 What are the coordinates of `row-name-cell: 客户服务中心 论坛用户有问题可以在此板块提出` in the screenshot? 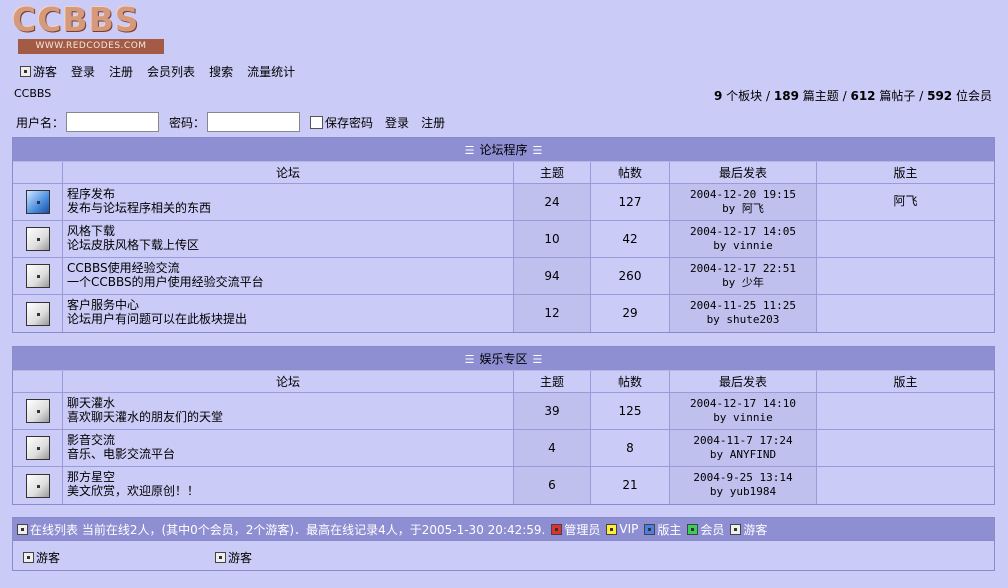 It's located at (288, 313).